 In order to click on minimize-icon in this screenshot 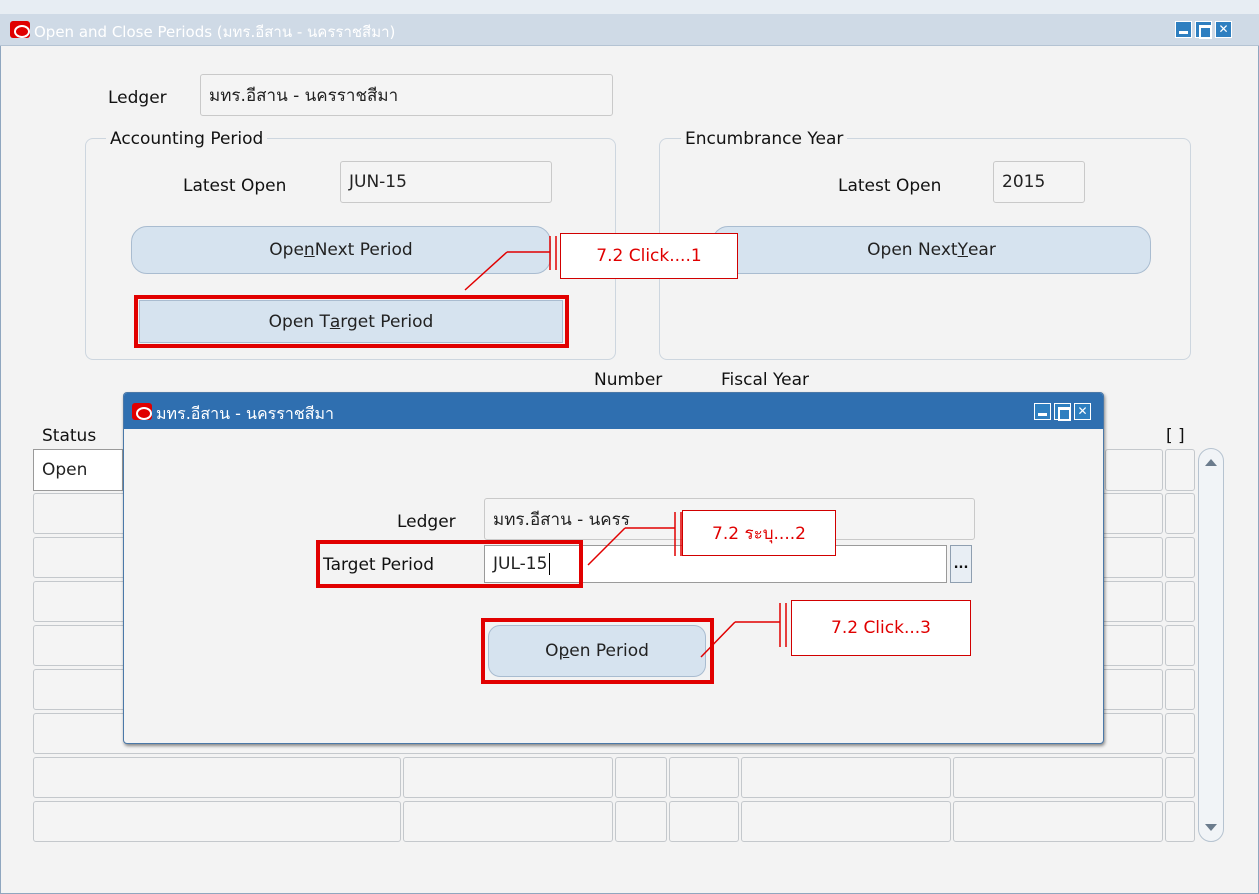, I will do `click(1183, 29)`.